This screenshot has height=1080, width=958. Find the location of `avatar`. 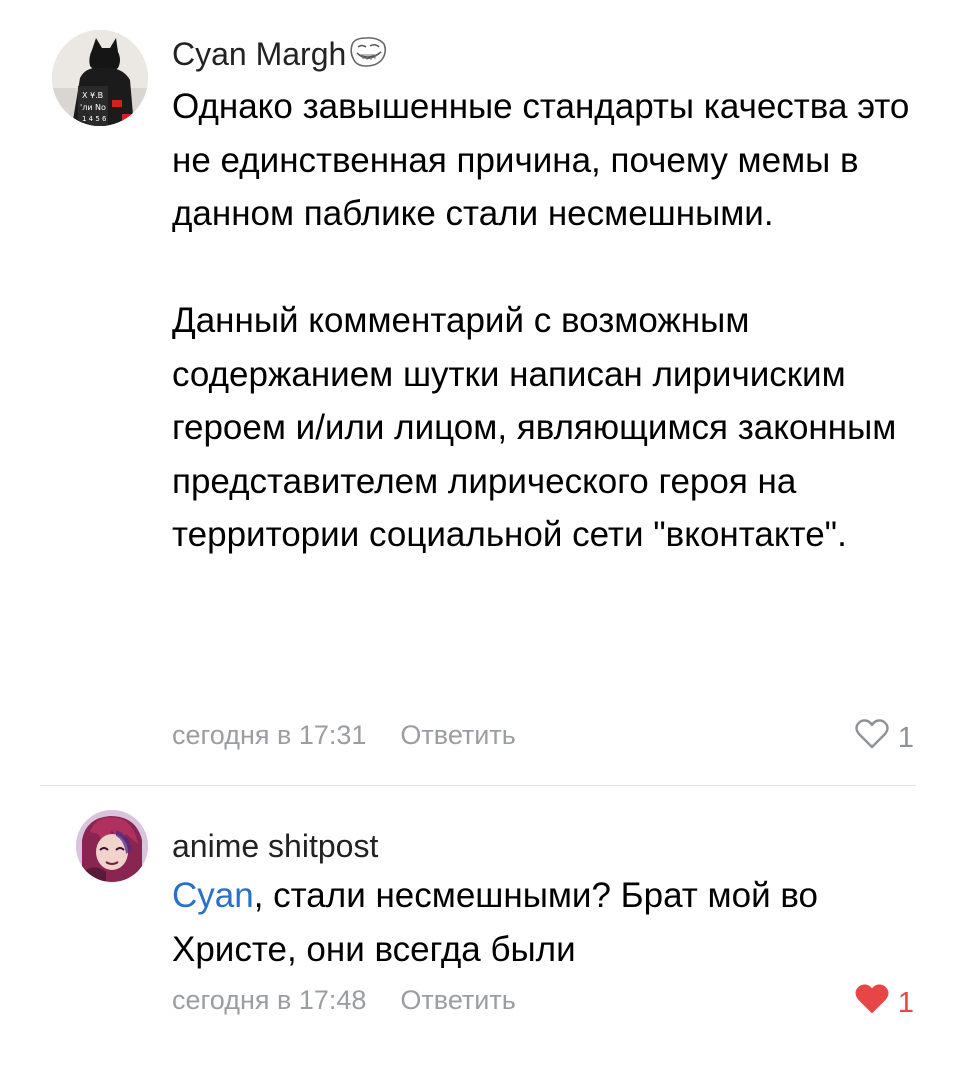

avatar is located at coordinates (112, 846).